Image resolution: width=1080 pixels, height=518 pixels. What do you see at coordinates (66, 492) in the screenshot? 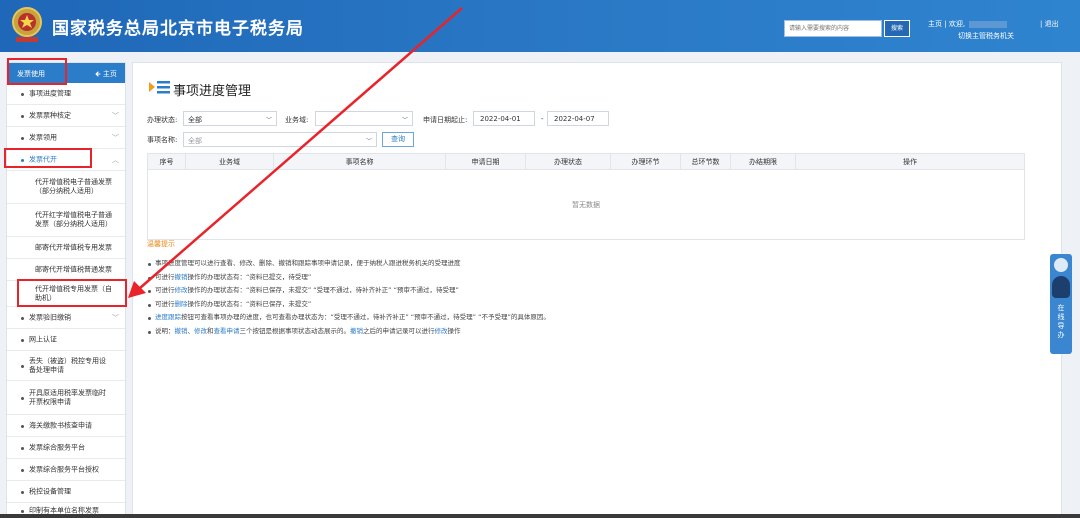
I see `sidebar-item-device-mgmt: 税控设备管理` at bounding box center [66, 492].